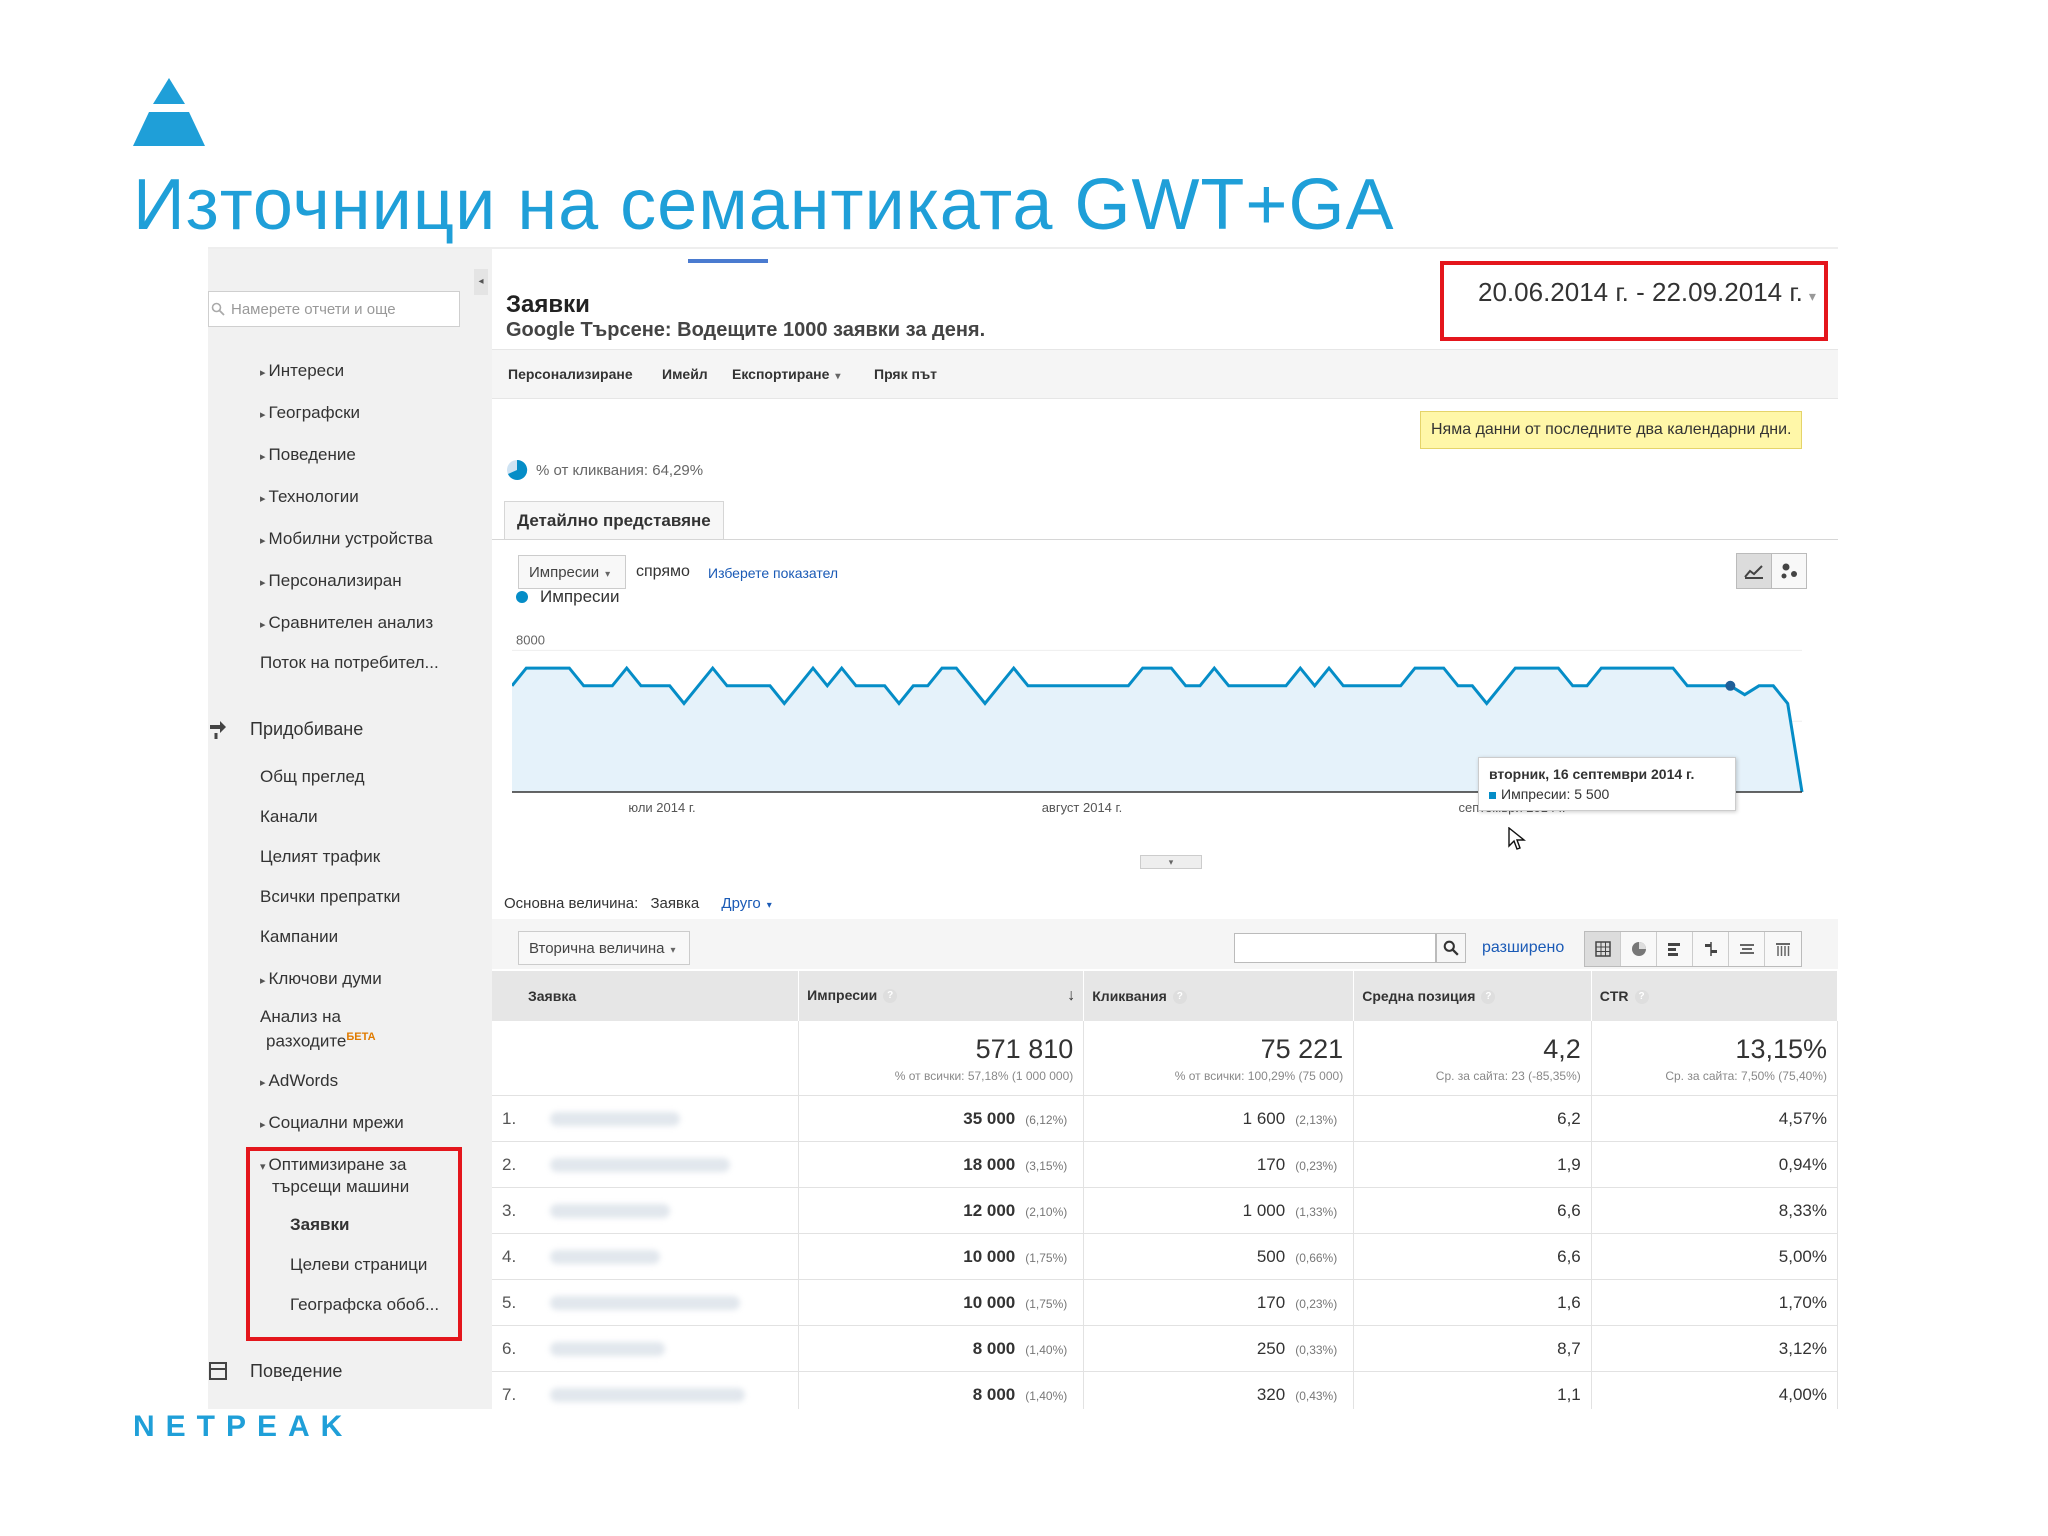  What do you see at coordinates (1492, 795) in the screenshot?
I see `series-square` at bounding box center [1492, 795].